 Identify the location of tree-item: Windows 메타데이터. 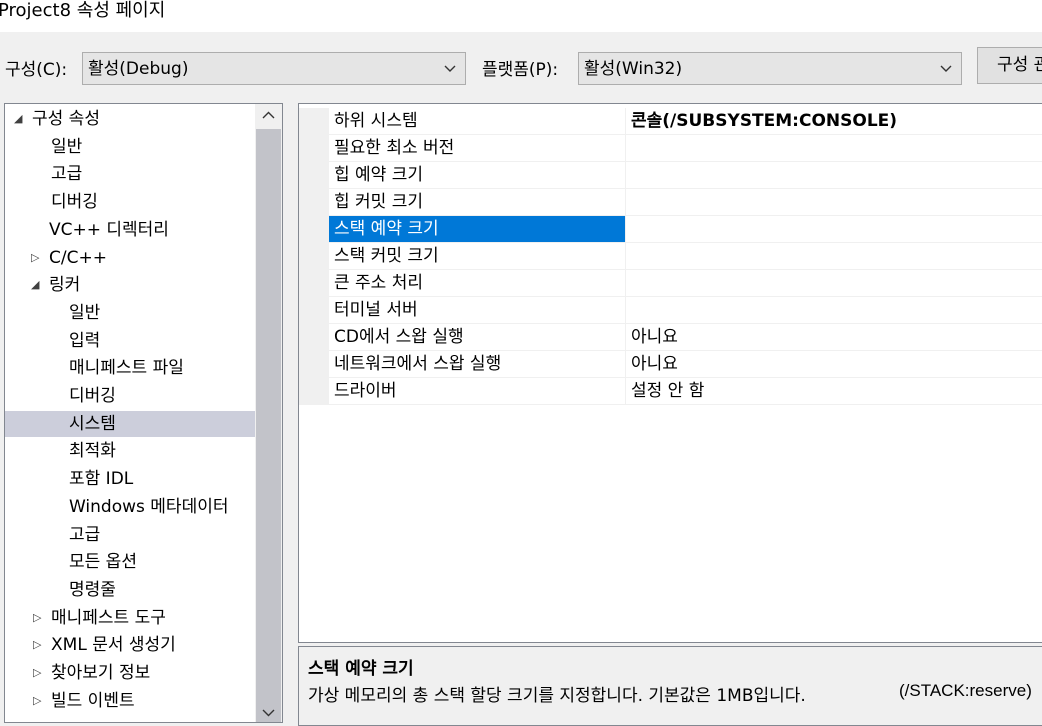
(130, 507).